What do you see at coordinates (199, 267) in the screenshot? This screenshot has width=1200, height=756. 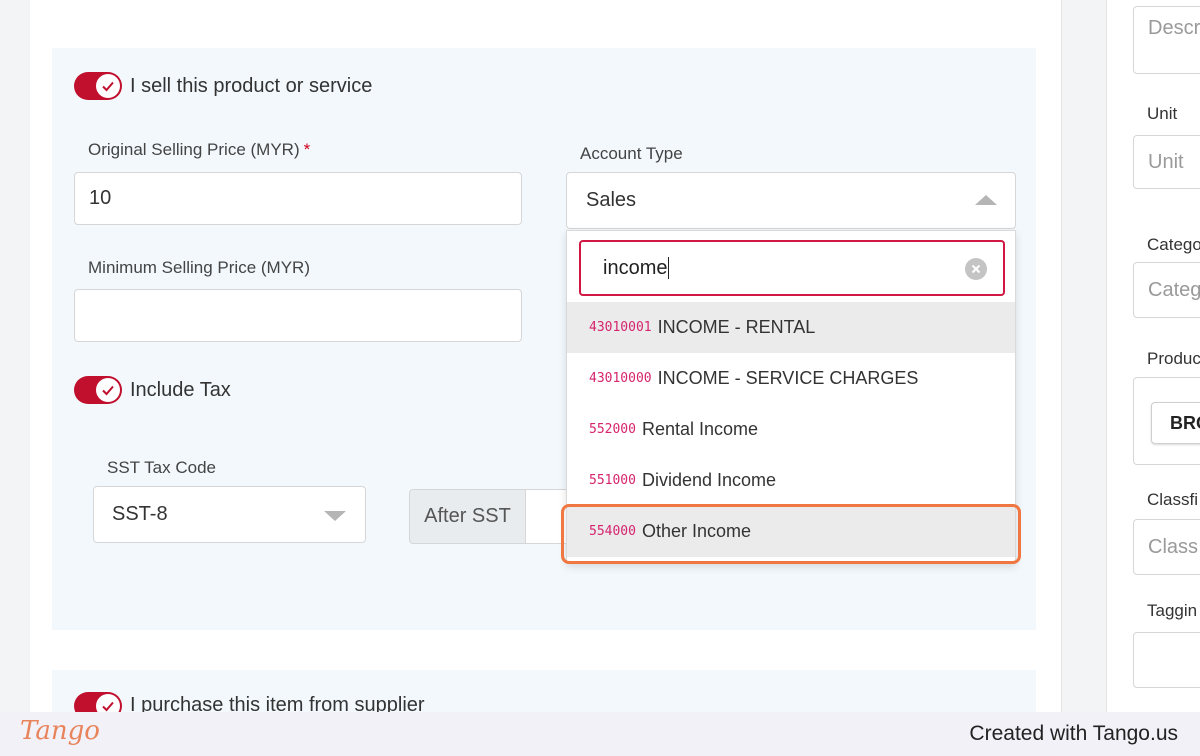 I see `min-price-label: Minimum Selling Price (MYR)` at bounding box center [199, 267].